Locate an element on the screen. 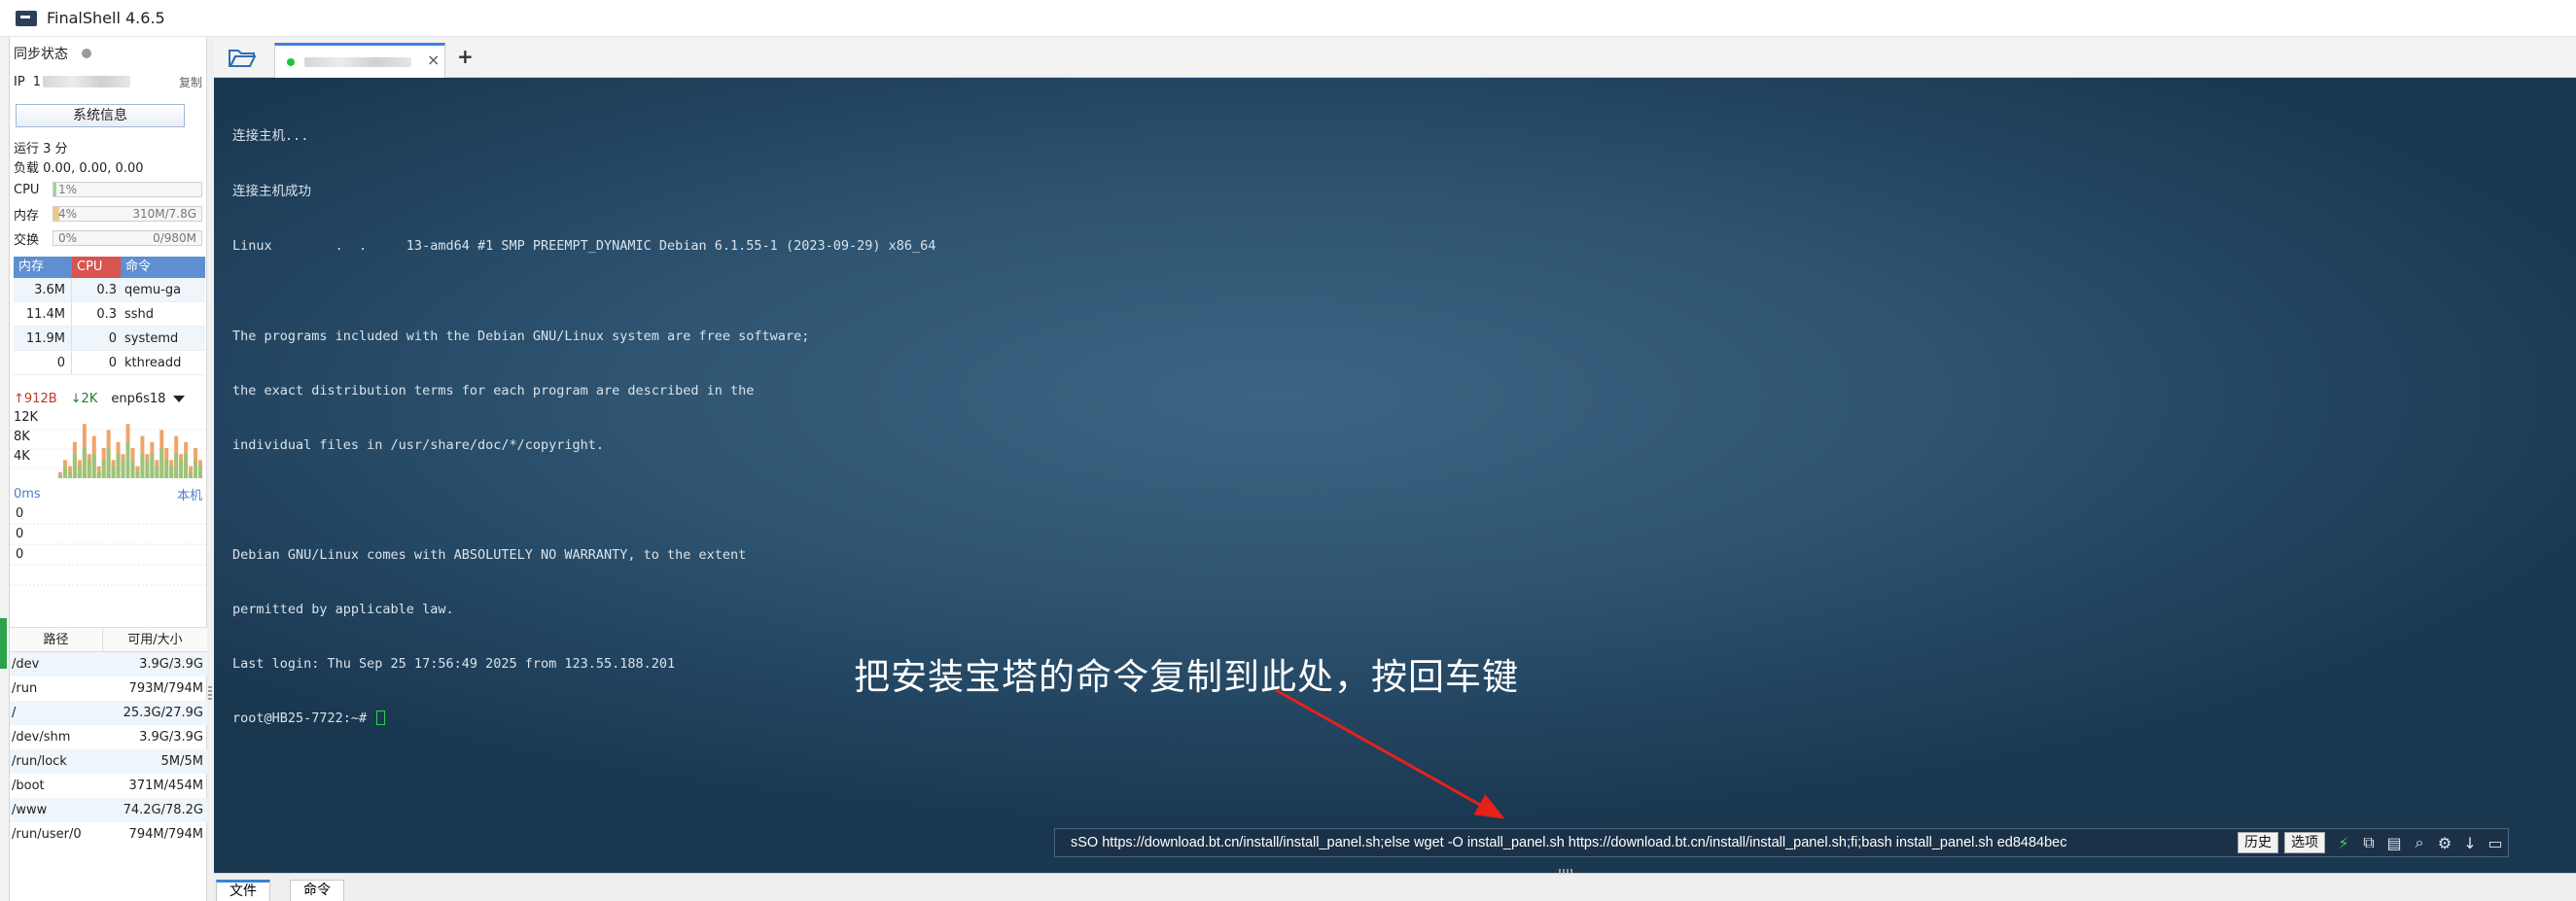 This screenshot has height=901, width=2576. table-row: /run 793M/794M is located at coordinates (109, 688).